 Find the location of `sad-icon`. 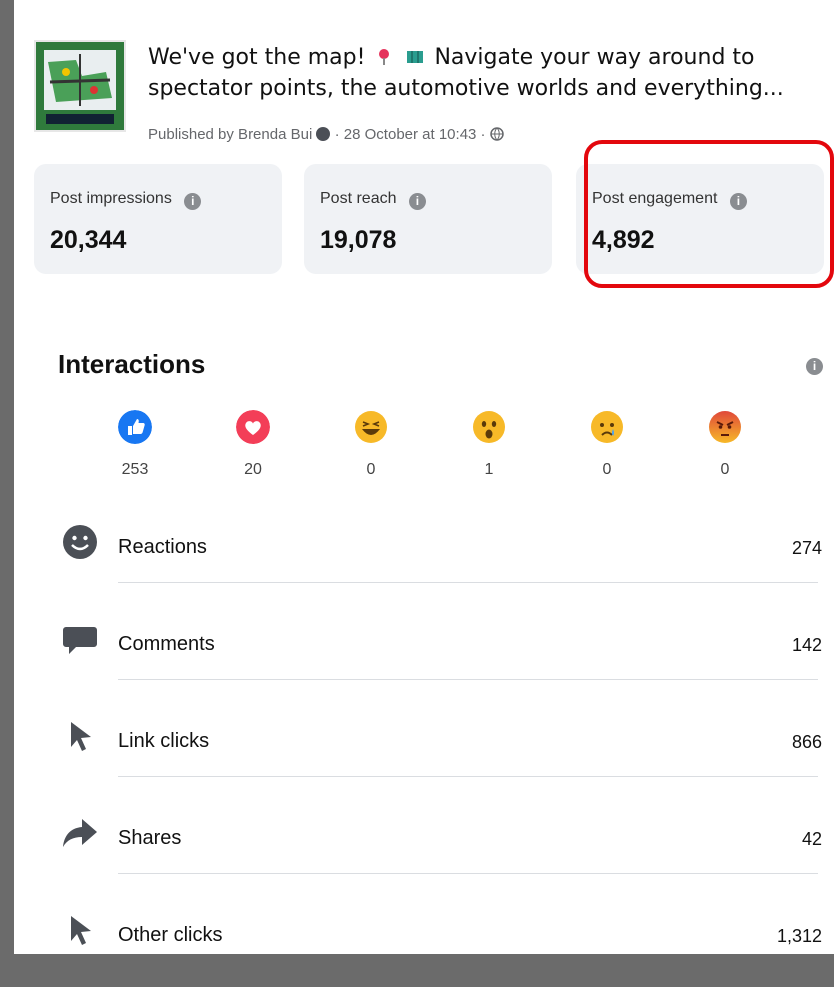

sad-icon is located at coordinates (607, 427).